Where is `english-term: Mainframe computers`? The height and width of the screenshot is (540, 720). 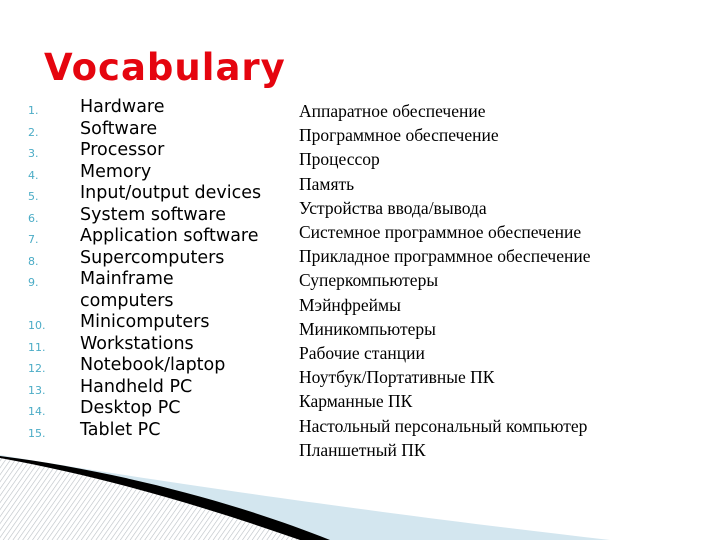 english-term: Mainframe computers is located at coordinates (127, 290).